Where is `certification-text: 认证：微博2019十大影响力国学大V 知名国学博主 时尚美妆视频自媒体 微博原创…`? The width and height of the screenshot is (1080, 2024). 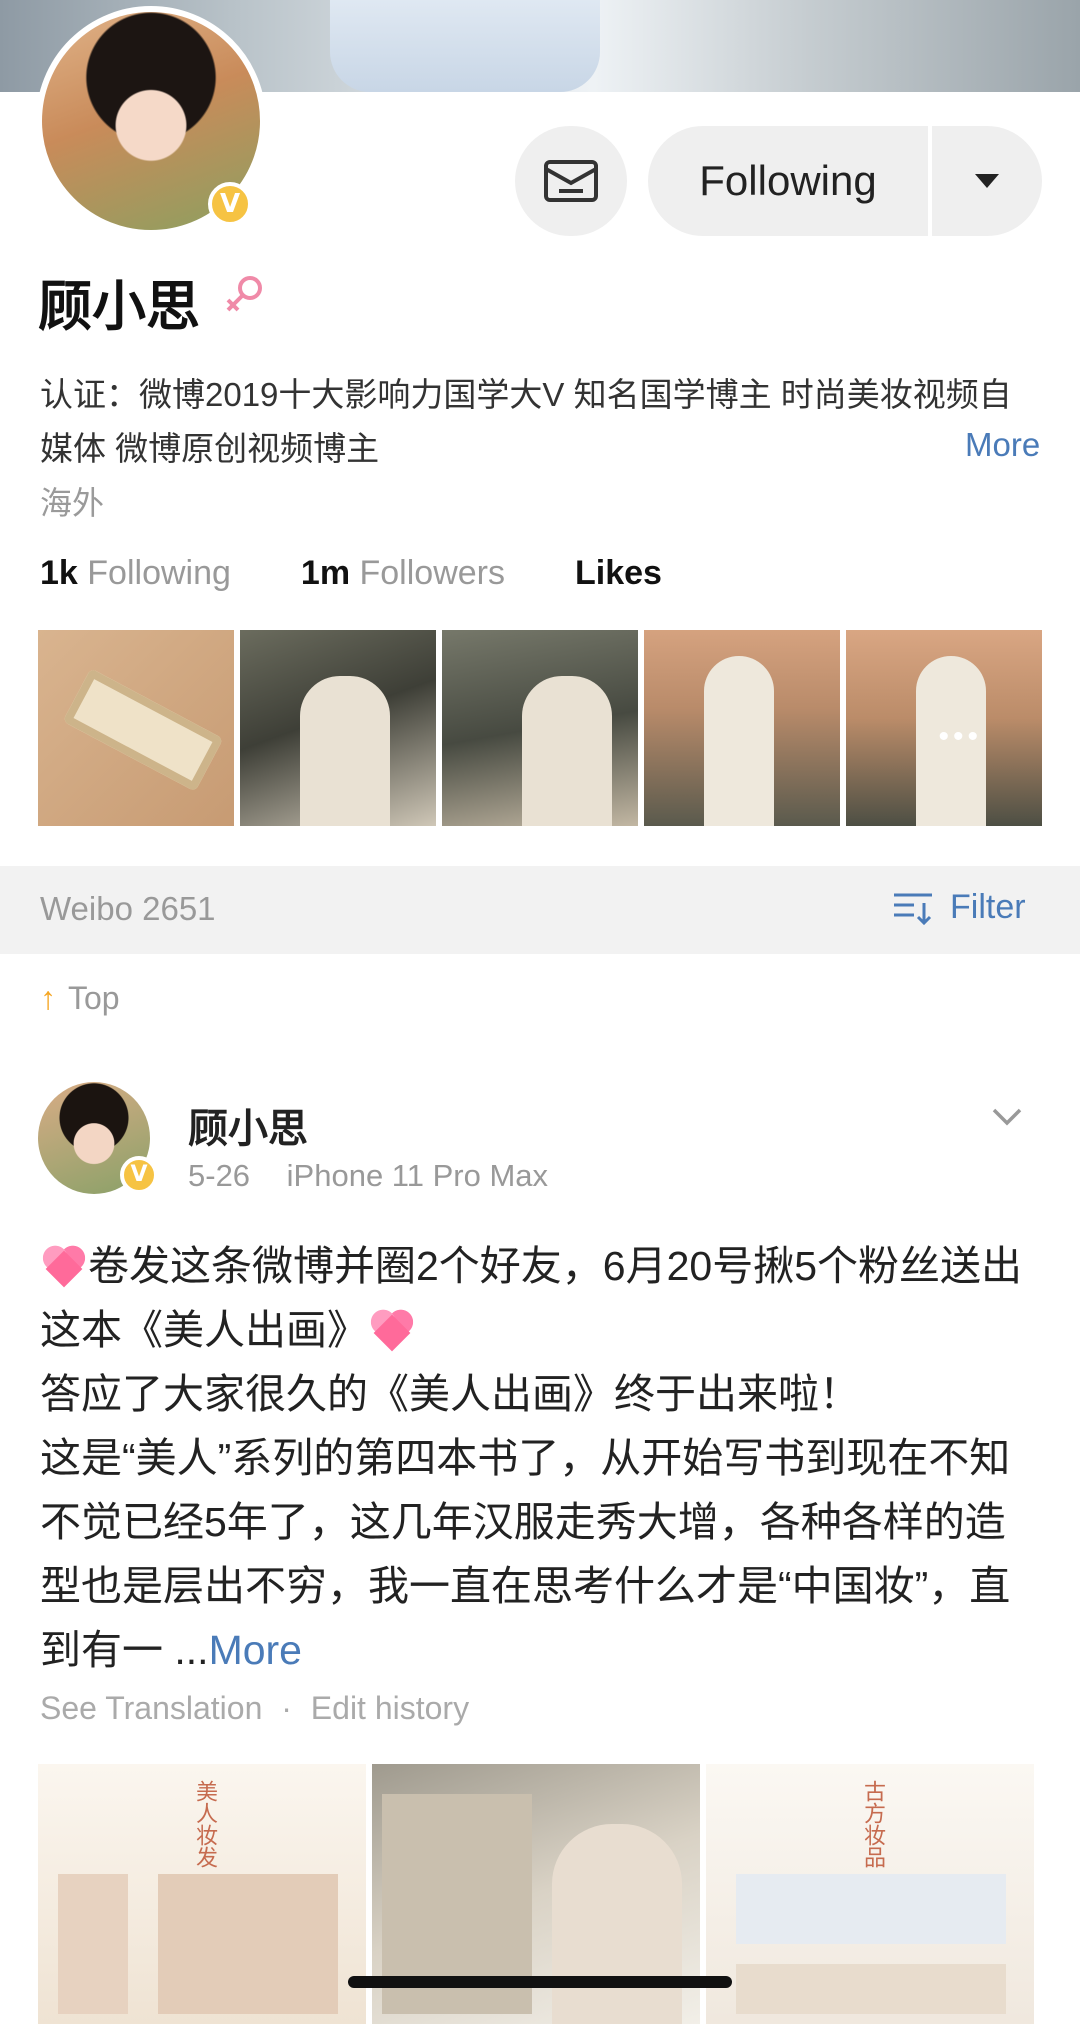 certification-text: 认证：微博2019十大影响力国学大V 知名国学博主 时尚美妆视频自媒体 微博原创… is located at coordinates (526, 421).